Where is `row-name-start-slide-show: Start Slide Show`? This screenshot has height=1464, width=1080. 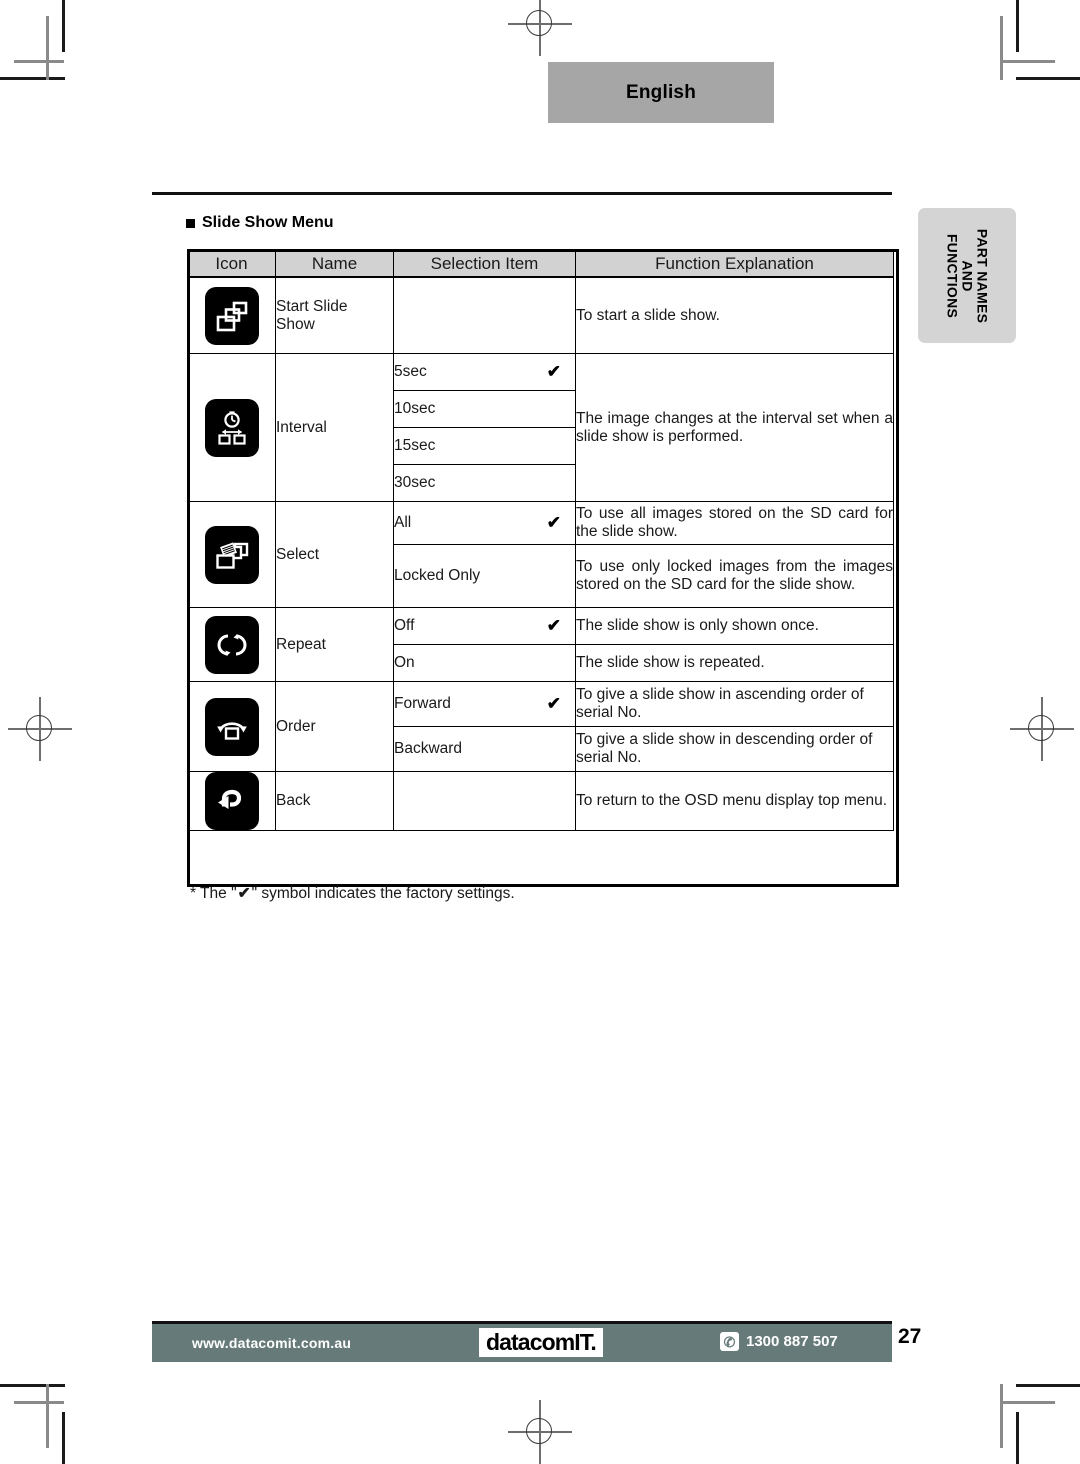
row-name-start-slide-show: Start Slide Show is located at coordinates (334, 315).